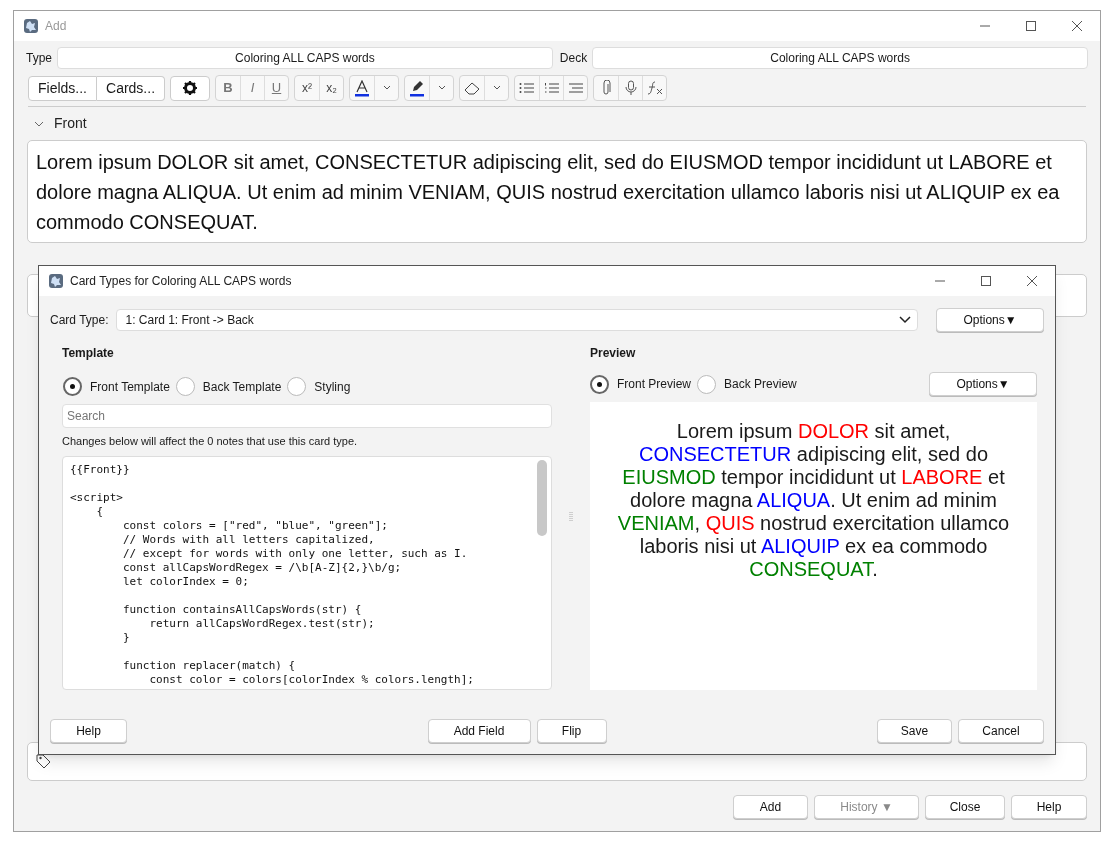 This screenshot has width=1118, height=850. Describe the element at coordinates (747, 384) in the screenshot. I see `radio-option: Back Preview` at that location.